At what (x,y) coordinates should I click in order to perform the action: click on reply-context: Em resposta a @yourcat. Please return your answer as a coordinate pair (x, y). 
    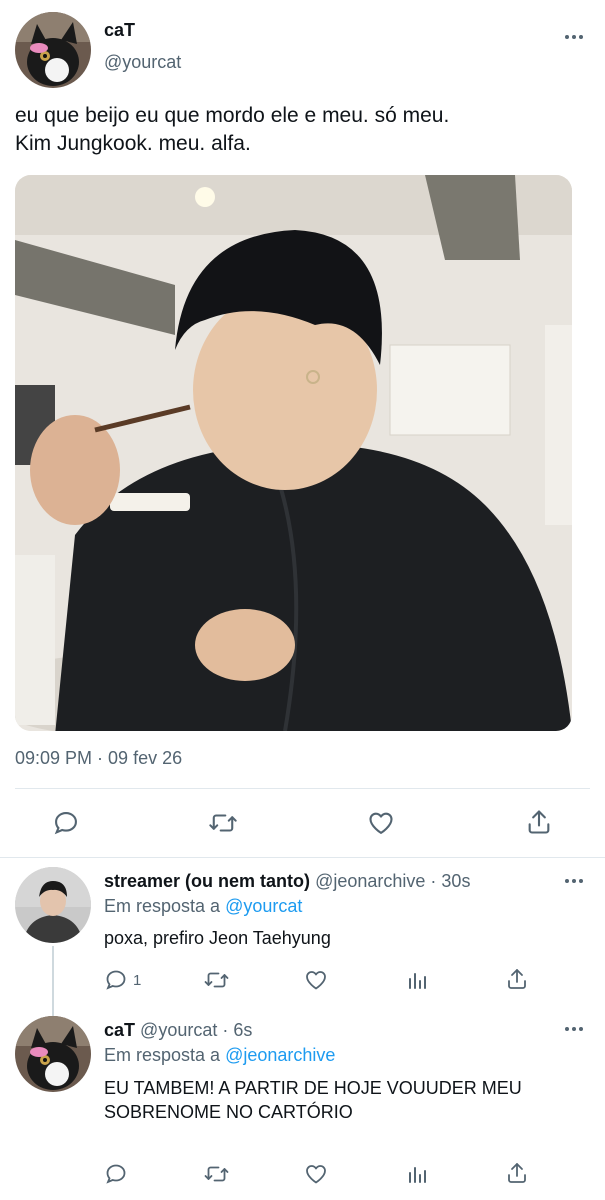
    Looking at the image, I should click on (203, 906).